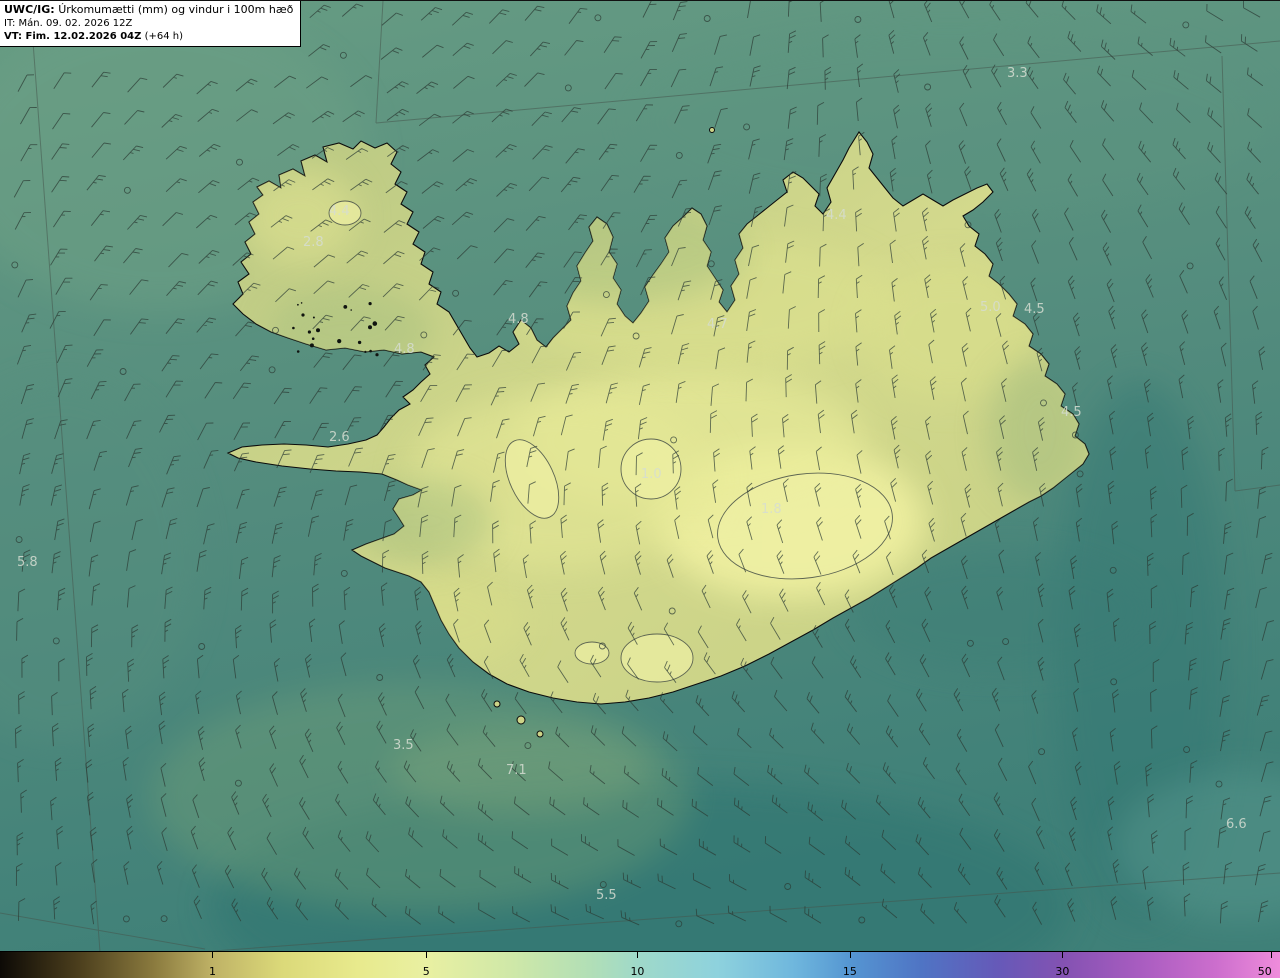 The image size is (1280, 978). What do you see at coordinates (516, 770) in the screenshot?
I see `value-label: 7.1` at bounding box center [516, 770].